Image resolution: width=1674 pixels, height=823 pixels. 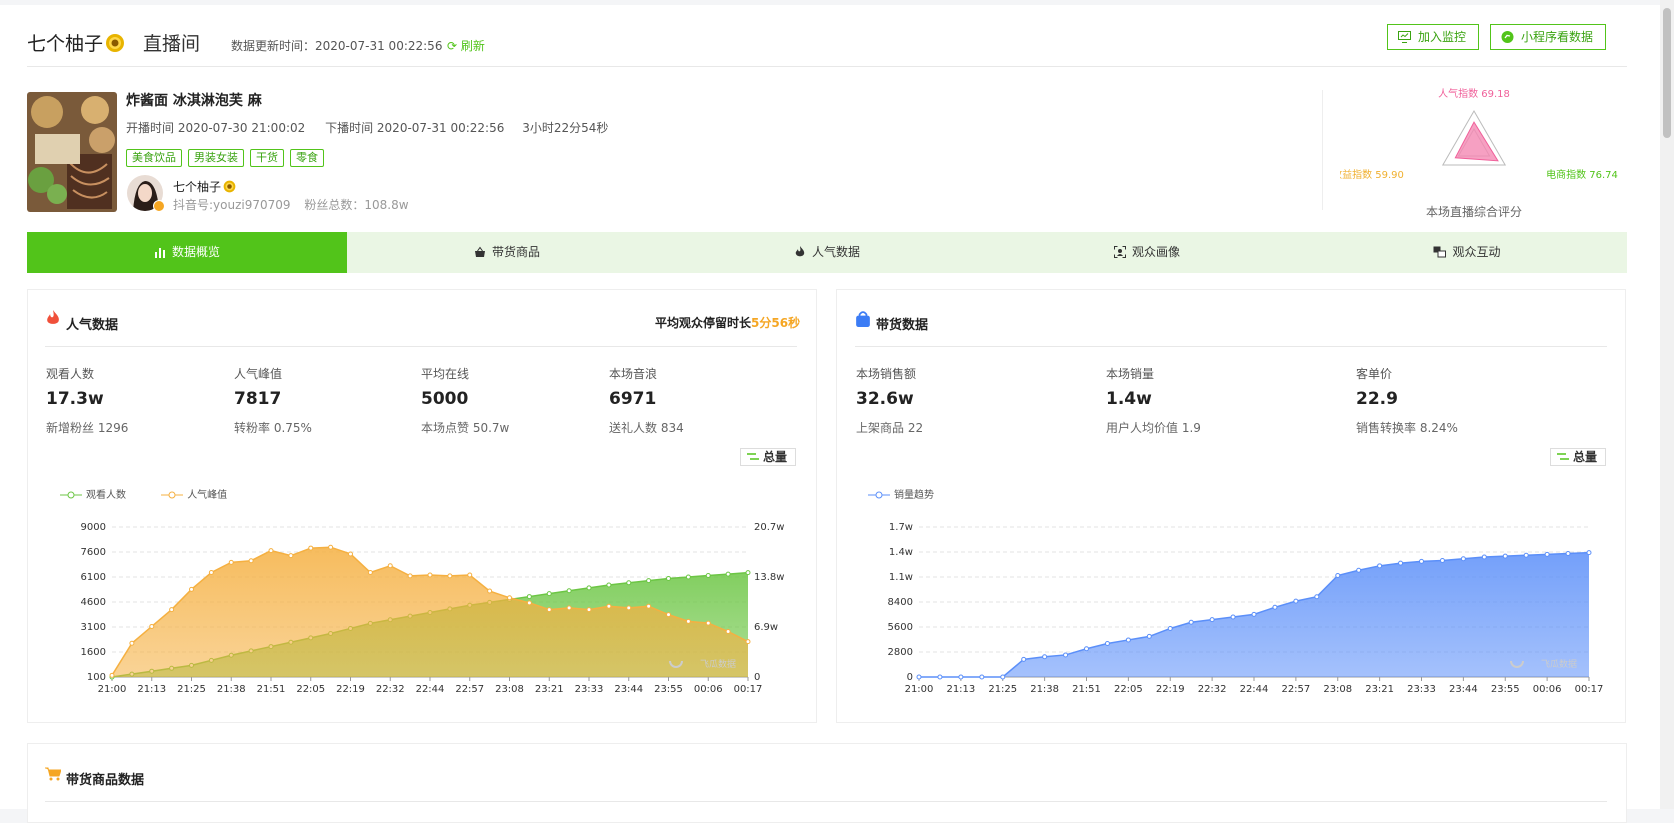 What do you see at coordinates (216, 158) in the screenshot?
I see `tag: 男装女装` at bounding box center [216, 158].